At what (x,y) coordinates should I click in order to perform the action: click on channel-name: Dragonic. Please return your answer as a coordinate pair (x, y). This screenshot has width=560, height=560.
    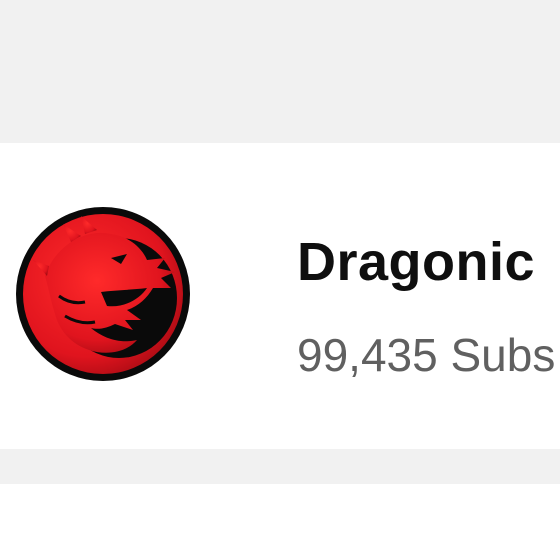
    Looking at the image, I should click on (416, 262).